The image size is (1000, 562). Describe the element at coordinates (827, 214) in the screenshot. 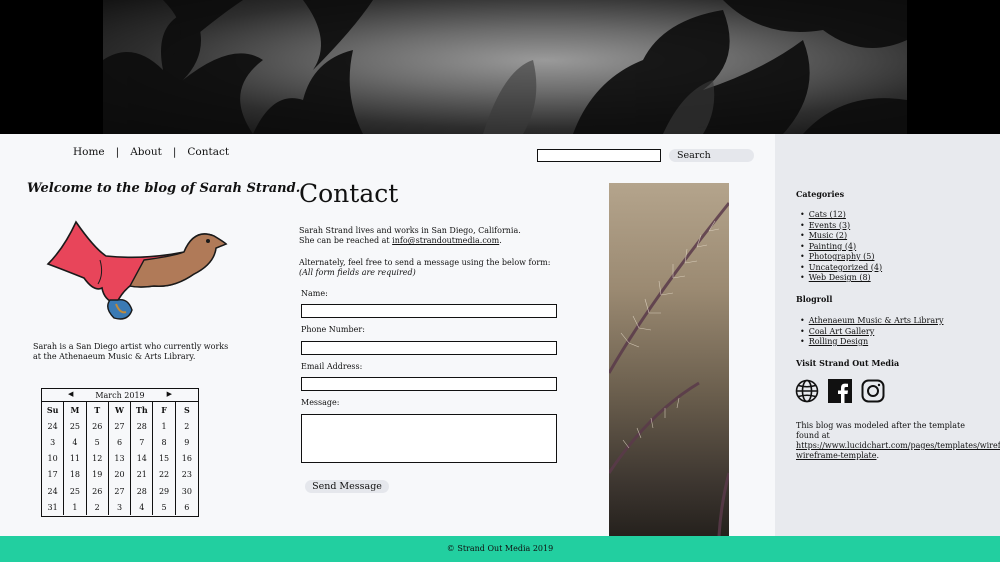

I see `category-link-label: Cats (12)` at that location.